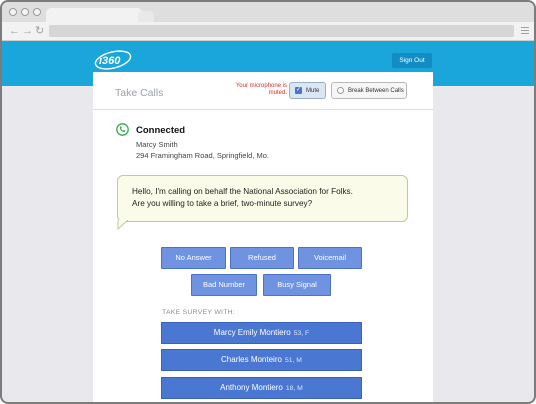 Image resolution: width=536 pixels, height=404 pixels. I want to click on survey-person-name: Charles Monteiro, so click(251, 359).